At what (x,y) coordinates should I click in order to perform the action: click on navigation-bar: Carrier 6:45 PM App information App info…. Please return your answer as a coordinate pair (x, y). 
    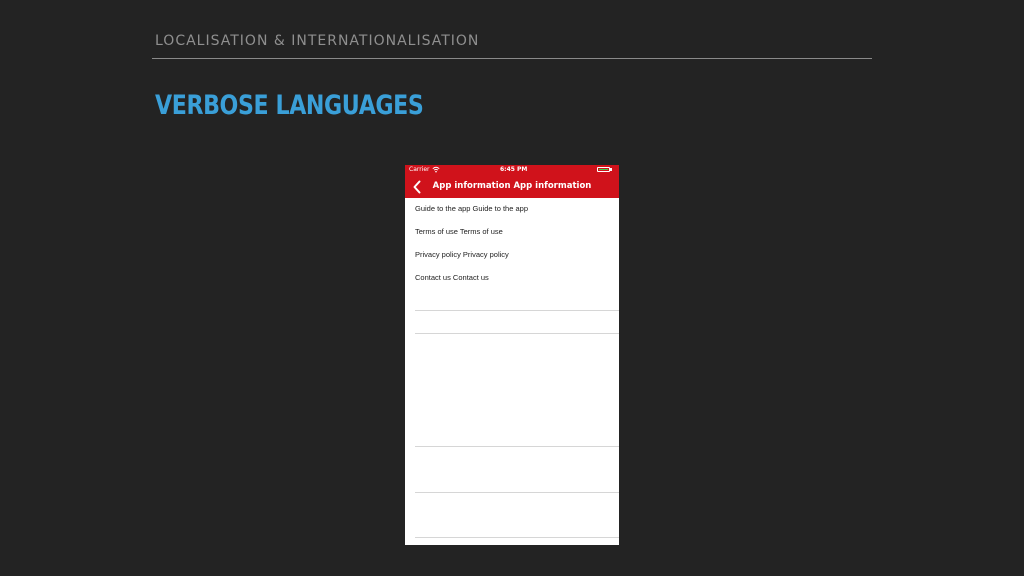
    Looking at the image, I should click on (512, 181).